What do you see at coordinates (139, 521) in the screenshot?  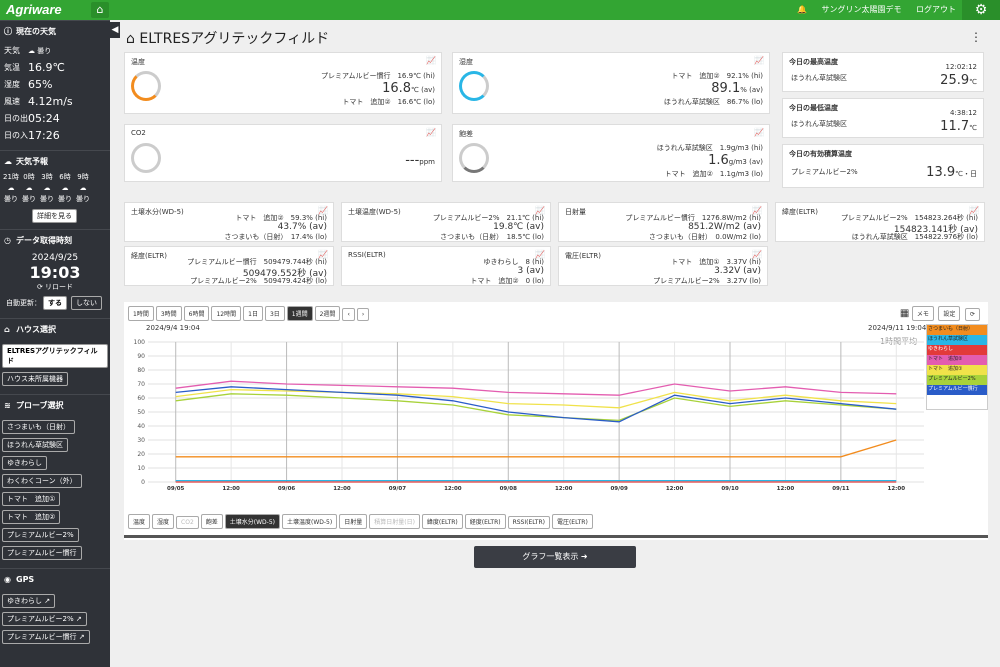 I see `metric-tab: 温度` at bounding box center [139, 521].